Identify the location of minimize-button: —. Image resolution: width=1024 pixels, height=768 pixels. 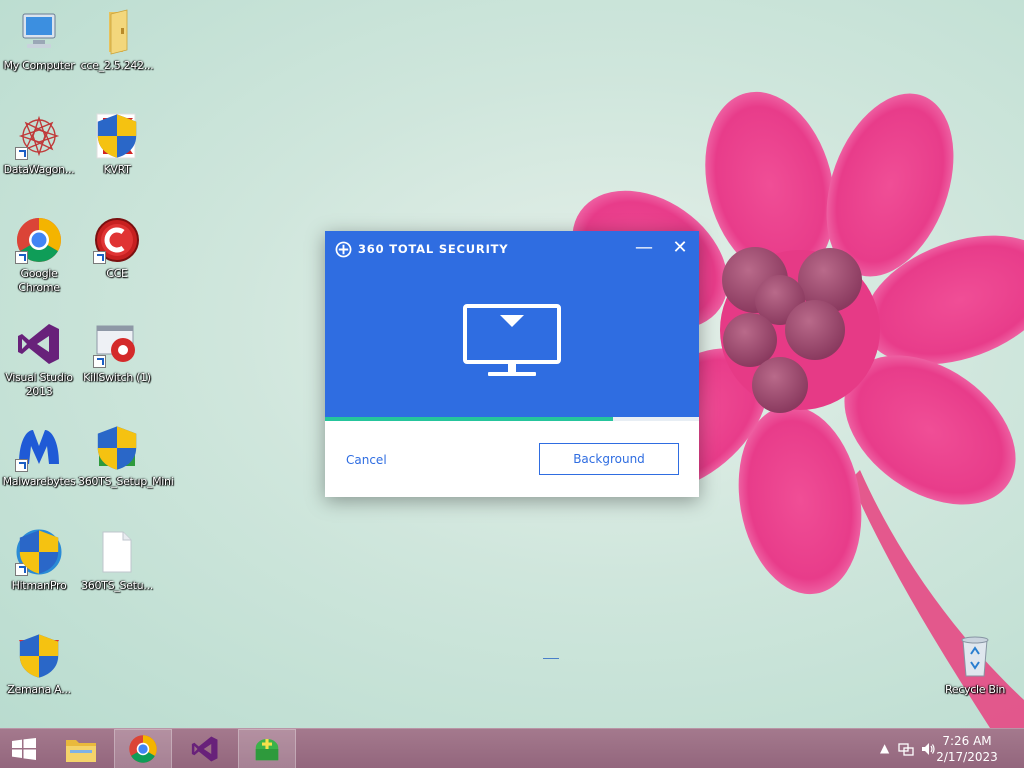
(644, 249).